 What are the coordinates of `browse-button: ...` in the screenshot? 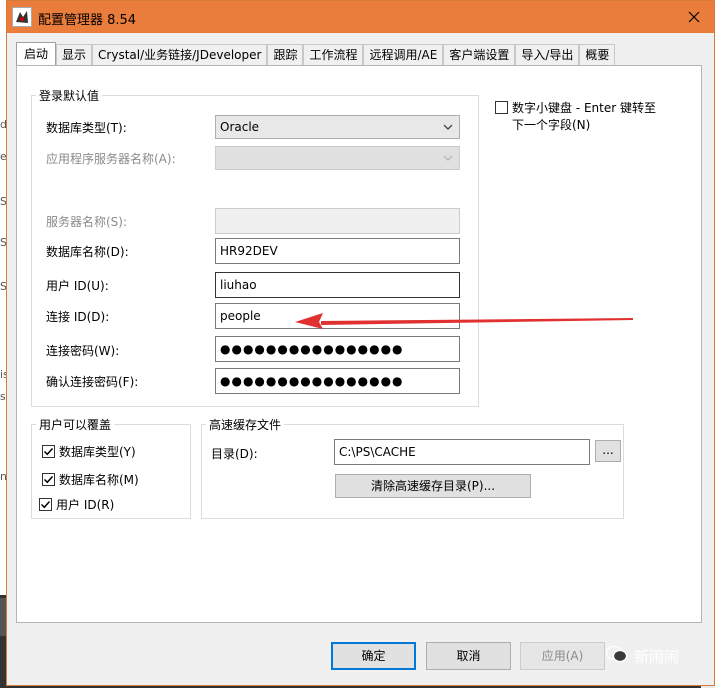 It's located at (608, 451).